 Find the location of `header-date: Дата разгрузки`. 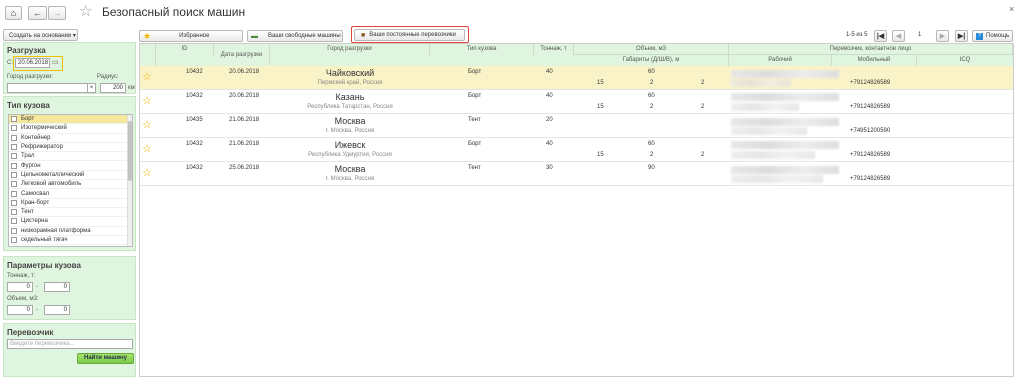

header-date: Дата разгрузки is located at coordinates (242, 55).